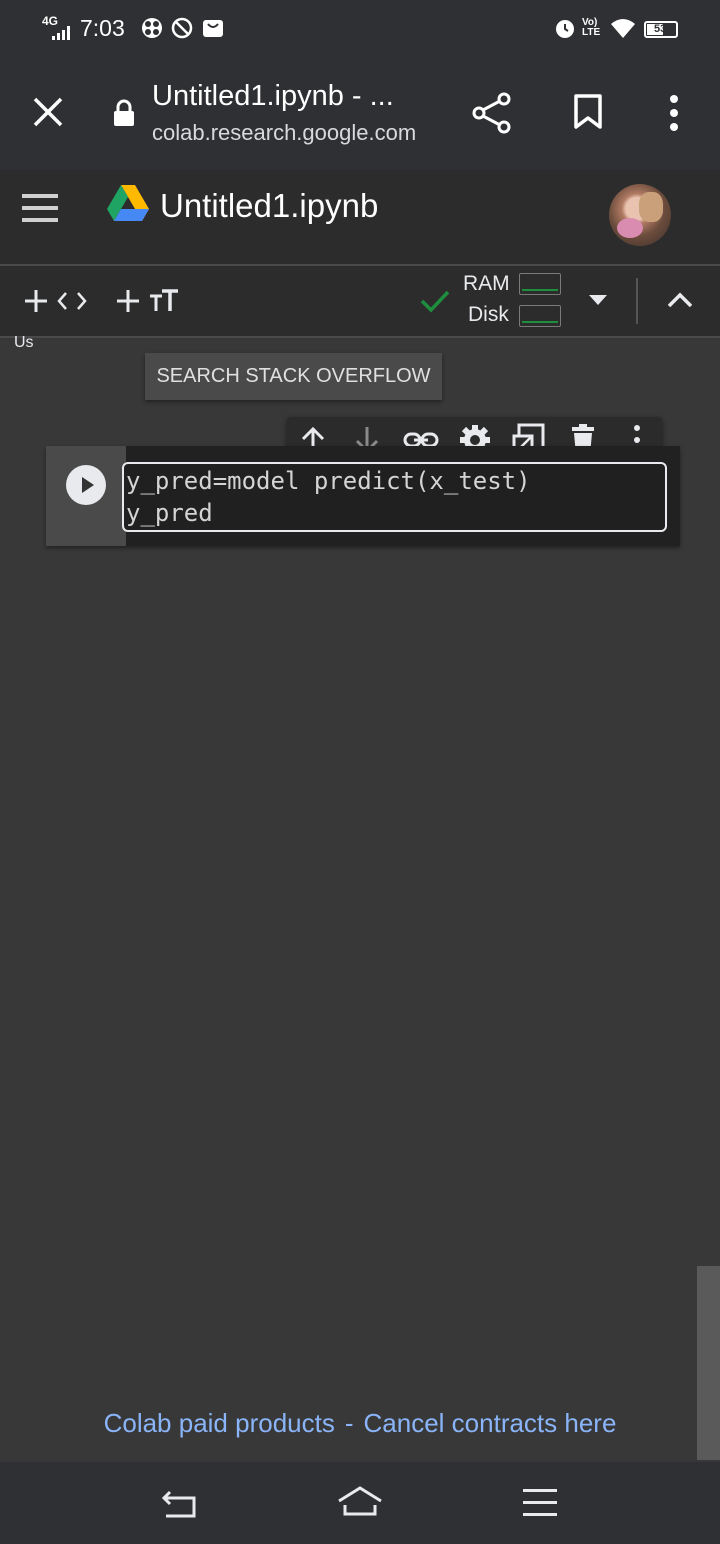  What do you see at coordinates (360, 302) in the screenshot?
I see `notebook-toolbar` at bounding box center [360, 302].